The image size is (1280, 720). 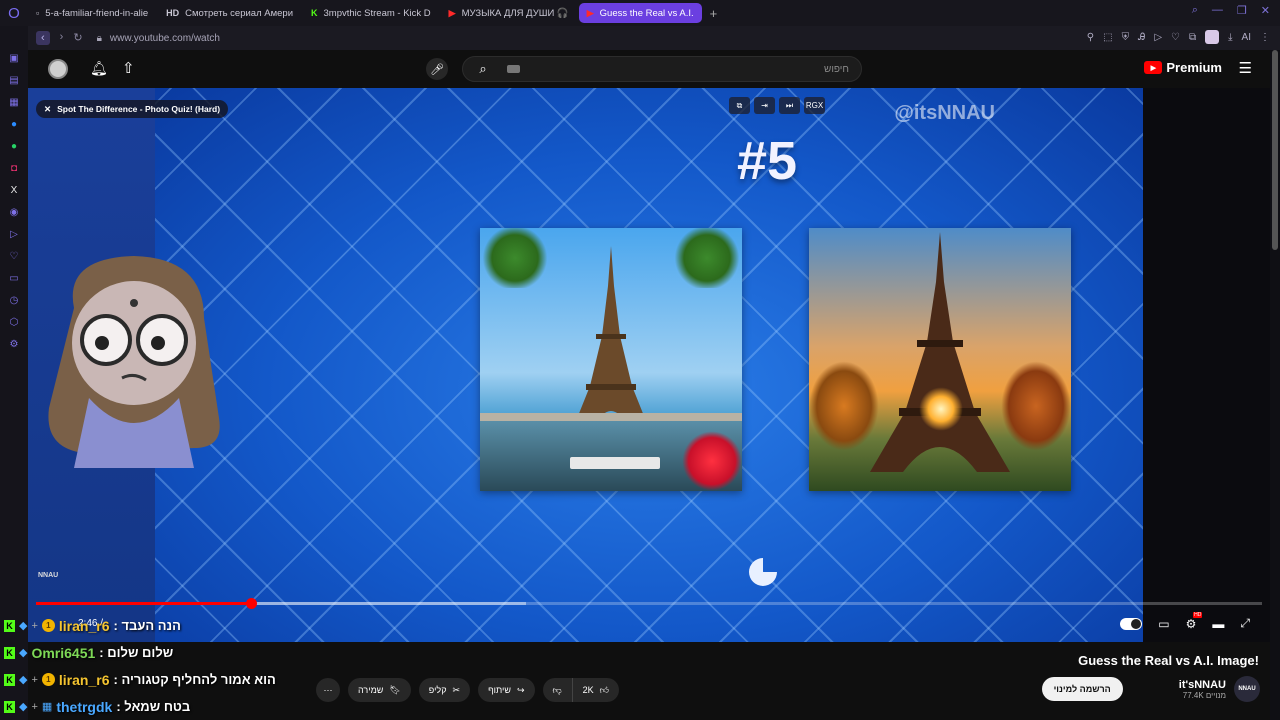 I want to click on tab-2: HD Смотреть сериал Амери, so click(x=229, y=13).